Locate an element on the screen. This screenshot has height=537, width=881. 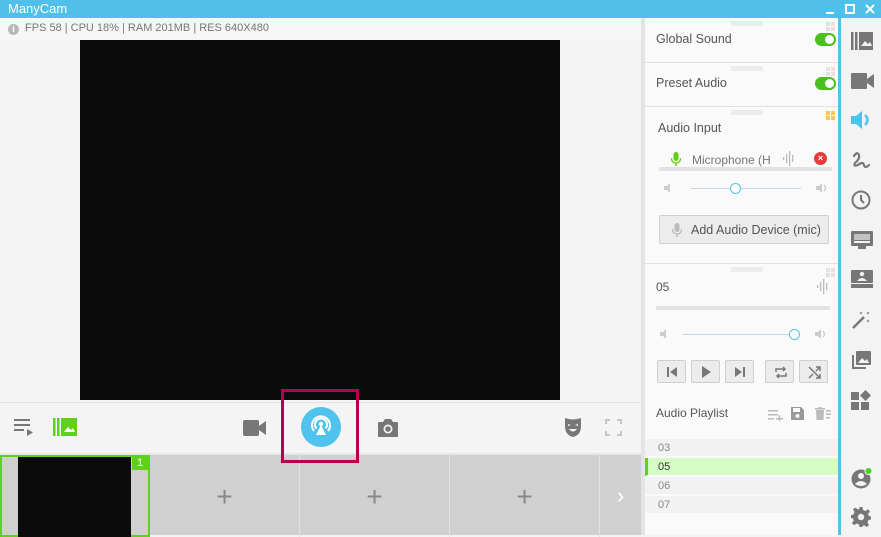
trash-icon is located at coordinates (823, 413).